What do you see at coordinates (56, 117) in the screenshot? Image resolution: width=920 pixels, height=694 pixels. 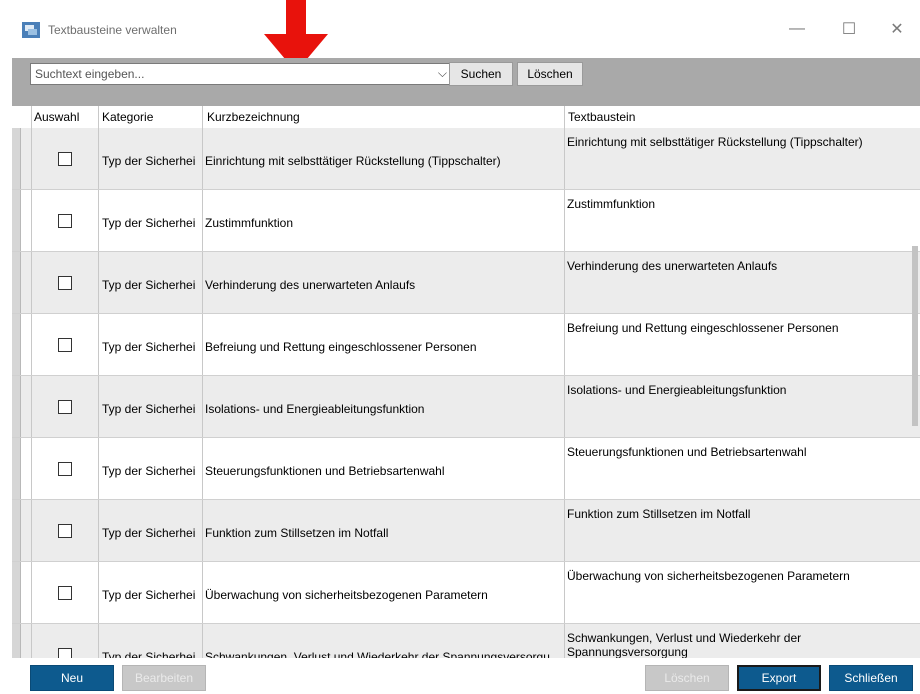 I see `column-header-auswahl: Auswahl` at bounding box center [56, 117].